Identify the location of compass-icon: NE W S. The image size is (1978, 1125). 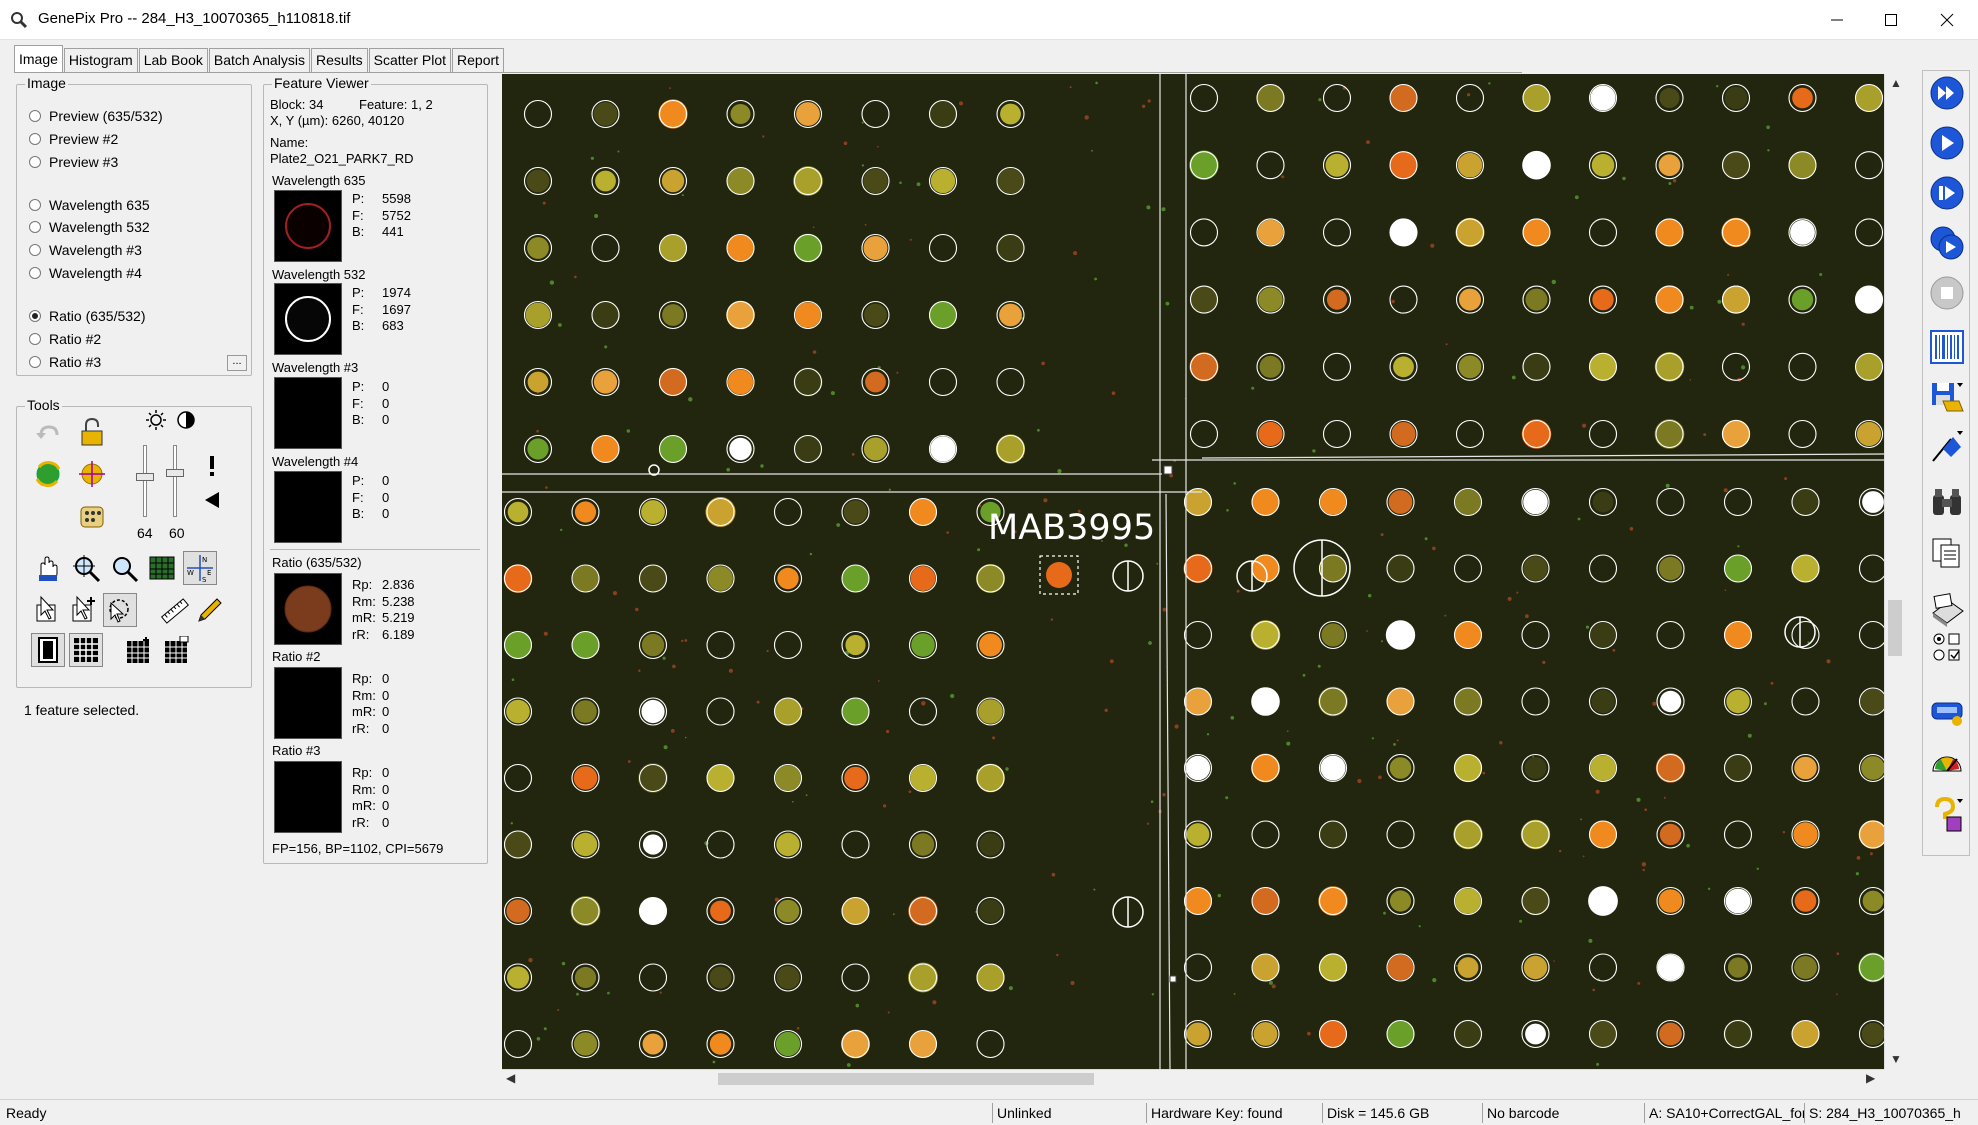
(200, 568).